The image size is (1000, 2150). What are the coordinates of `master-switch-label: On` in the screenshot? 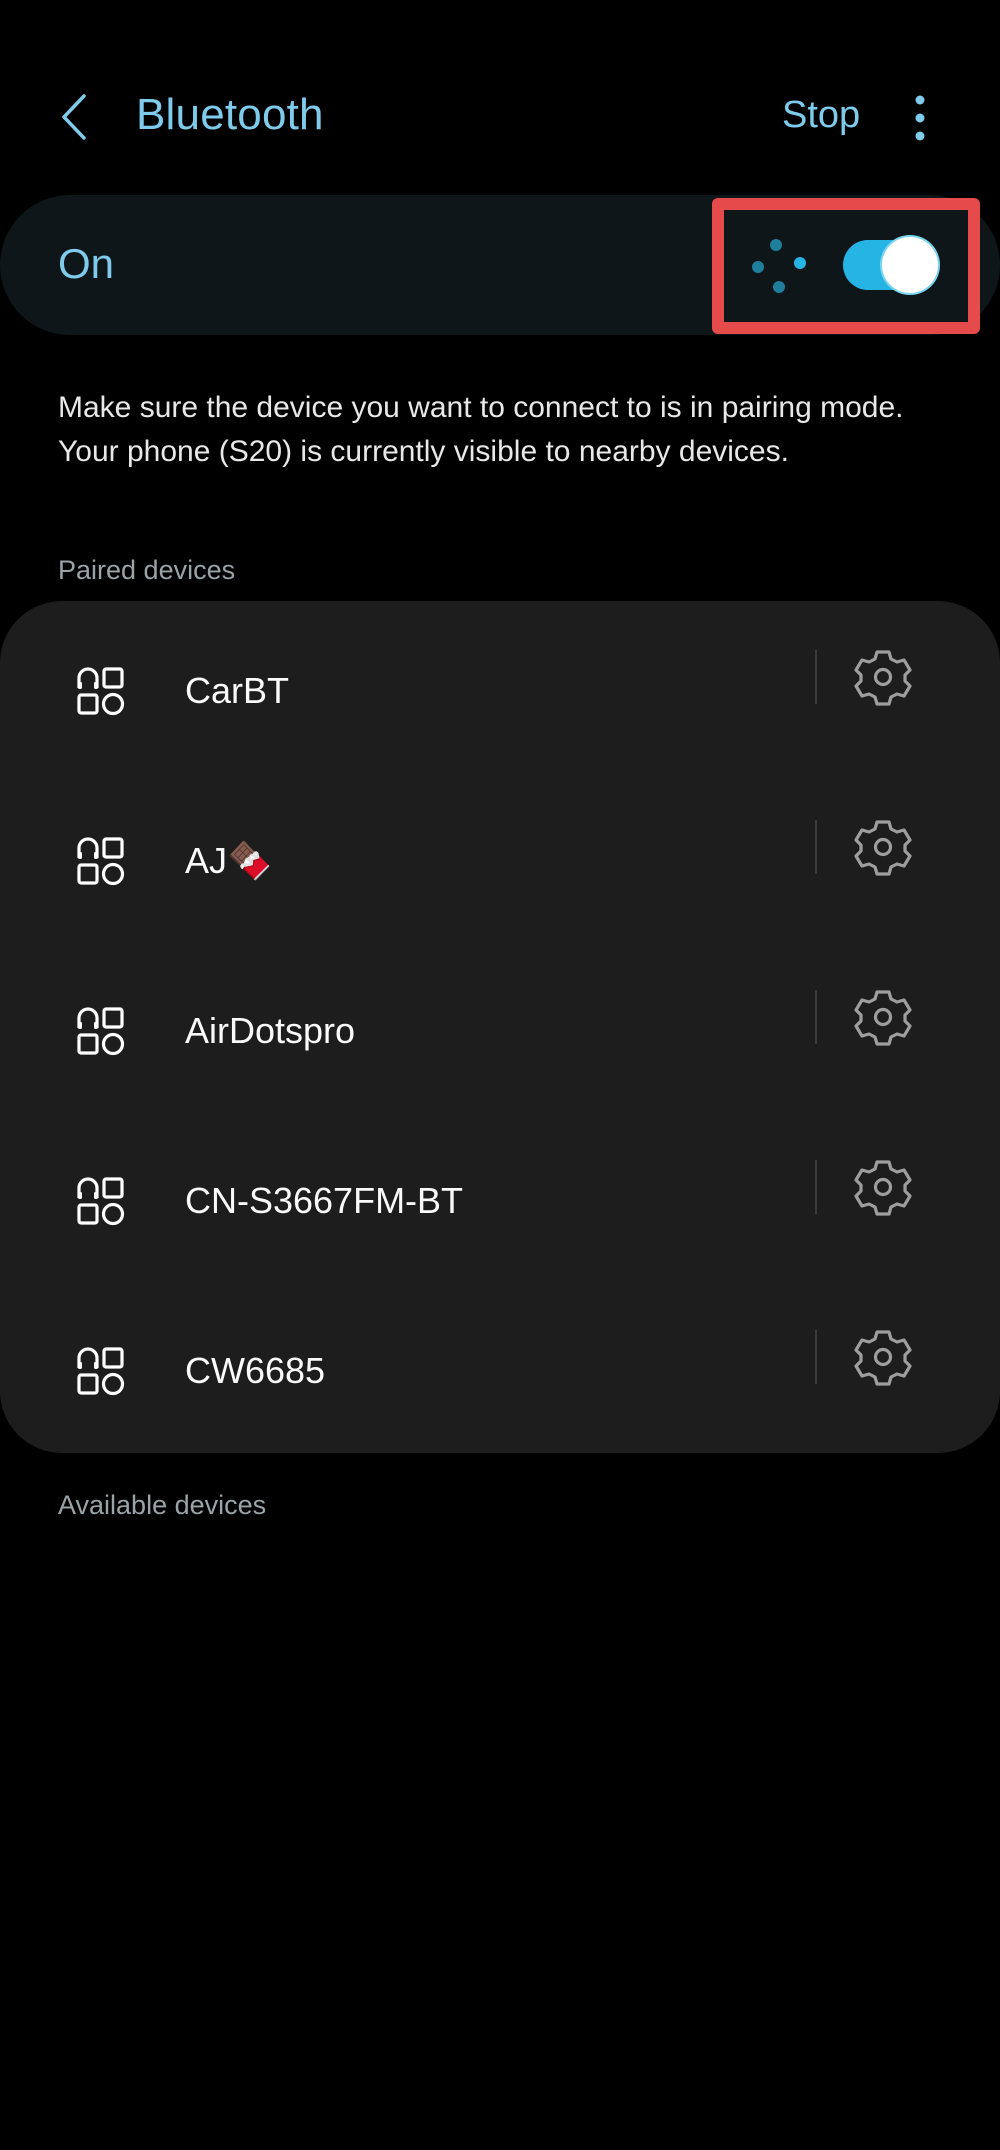 It's located at (86, 263).